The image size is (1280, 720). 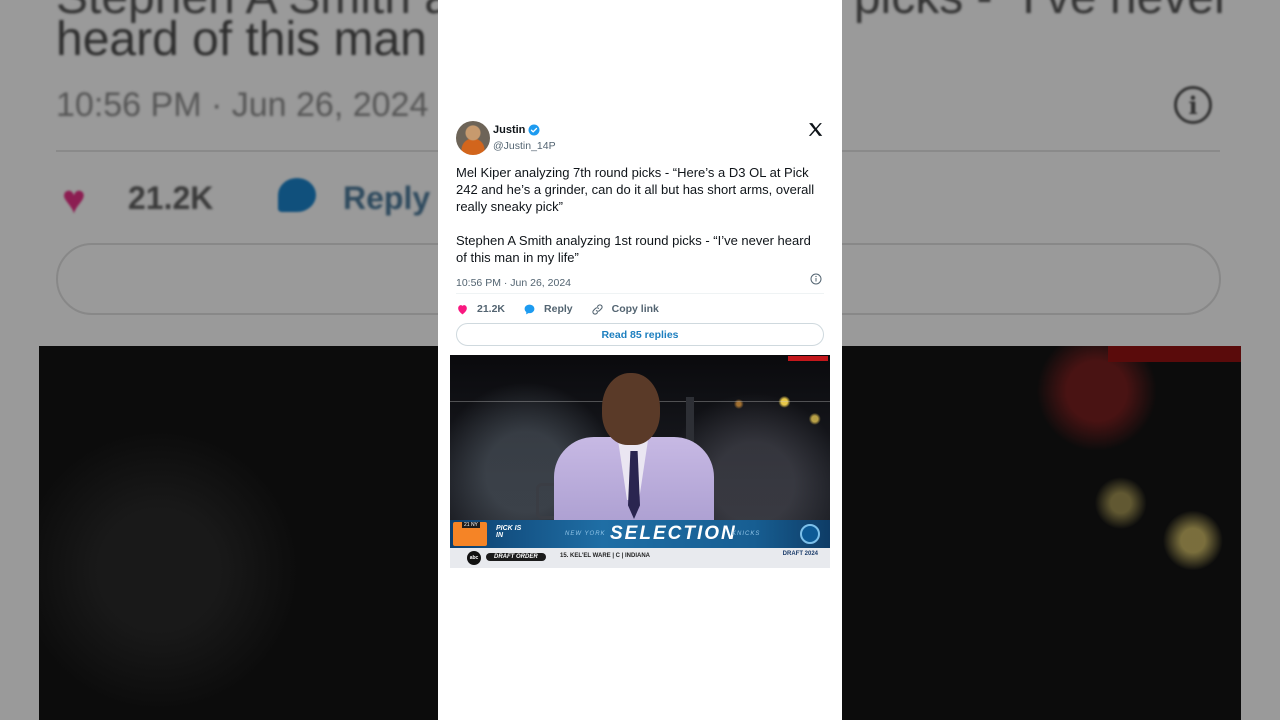 What do you see at coordinates (815, 129) in the screenshot?
I see `x-logo-icon` at bounding box center [815, 129].